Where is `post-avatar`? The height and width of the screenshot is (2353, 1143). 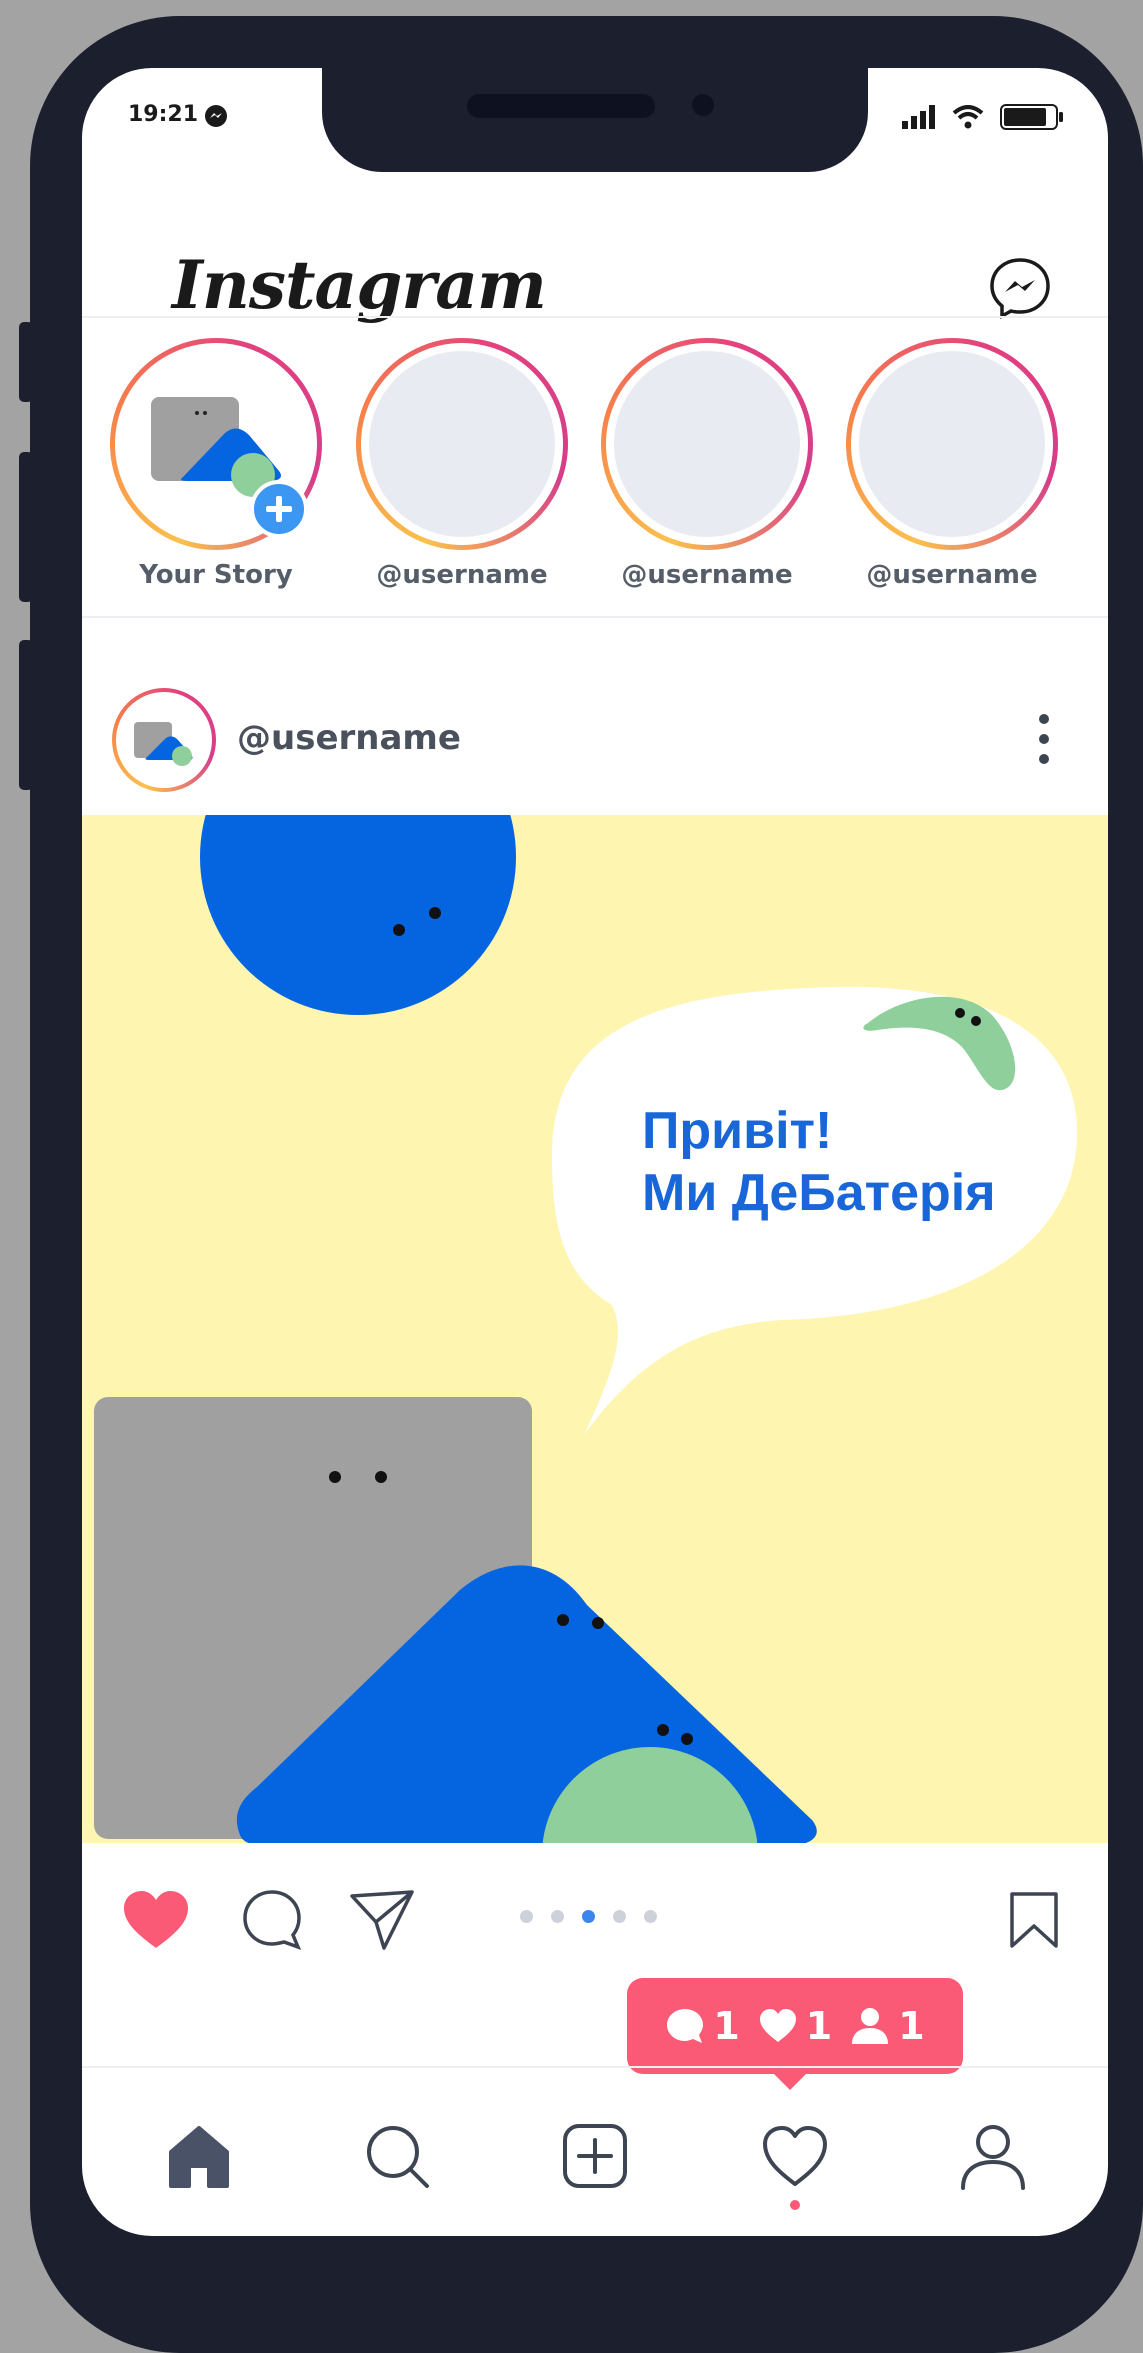 post-avatar is located at coordinates (164, 740).